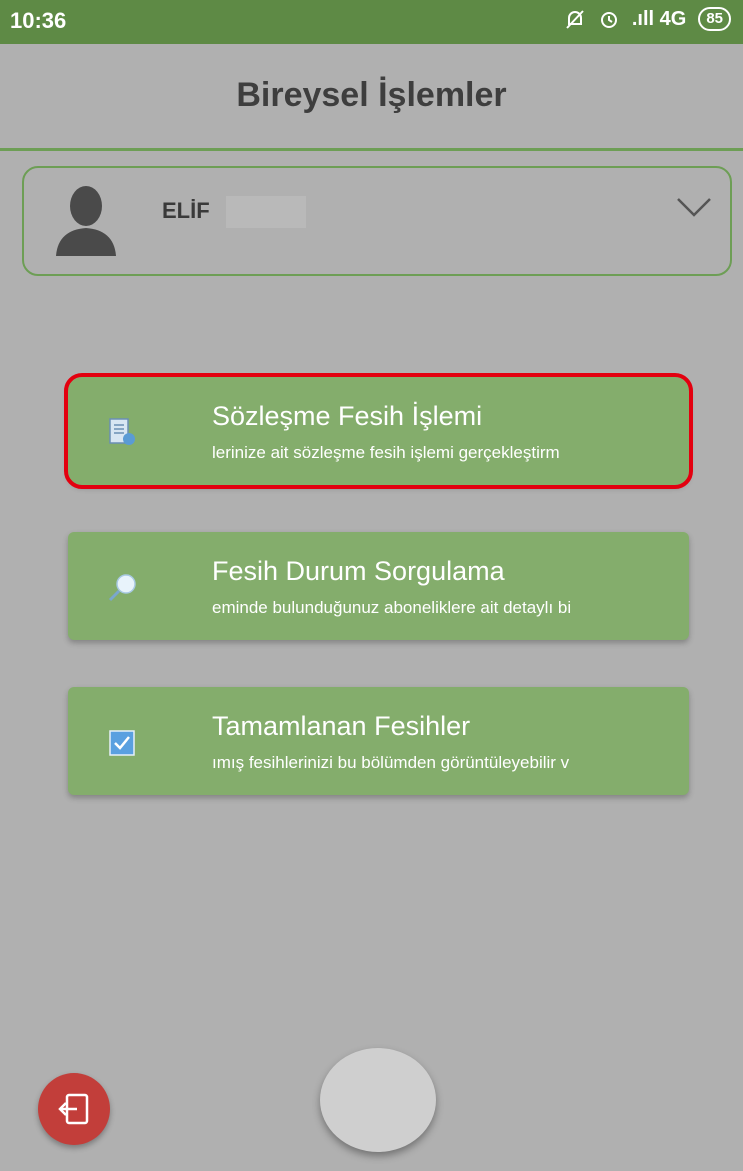 The image size is (743, 1171). I want to click on home-button, so click(378, 1100).